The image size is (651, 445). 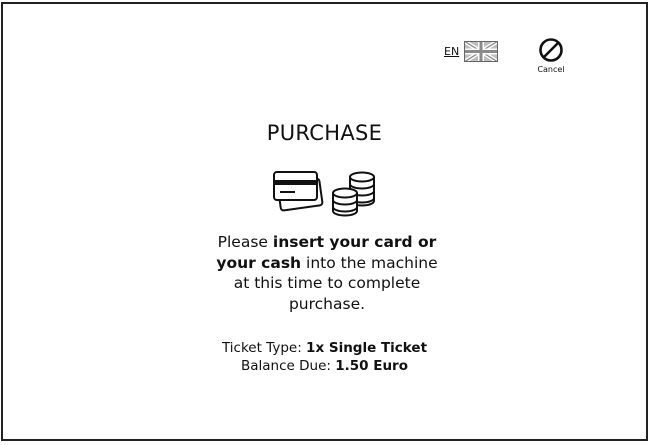 I want to click on language-code: EN, so click(x=451, y=51).